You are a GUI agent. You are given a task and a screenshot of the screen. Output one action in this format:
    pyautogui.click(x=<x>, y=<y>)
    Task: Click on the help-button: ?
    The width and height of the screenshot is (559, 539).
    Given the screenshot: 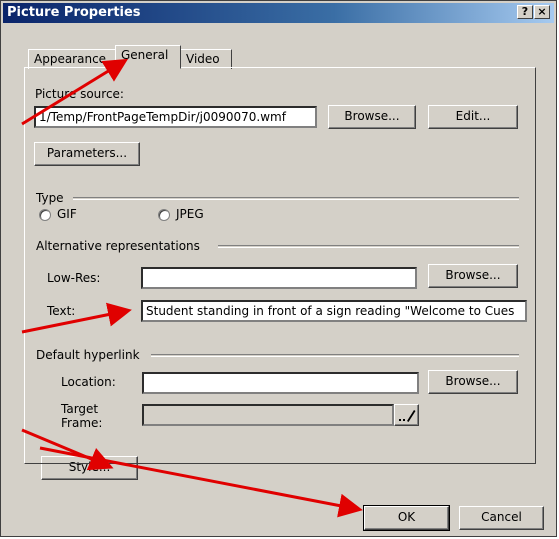 What is the action you would take?
    pyautogui.click(x=525, y=12)
    